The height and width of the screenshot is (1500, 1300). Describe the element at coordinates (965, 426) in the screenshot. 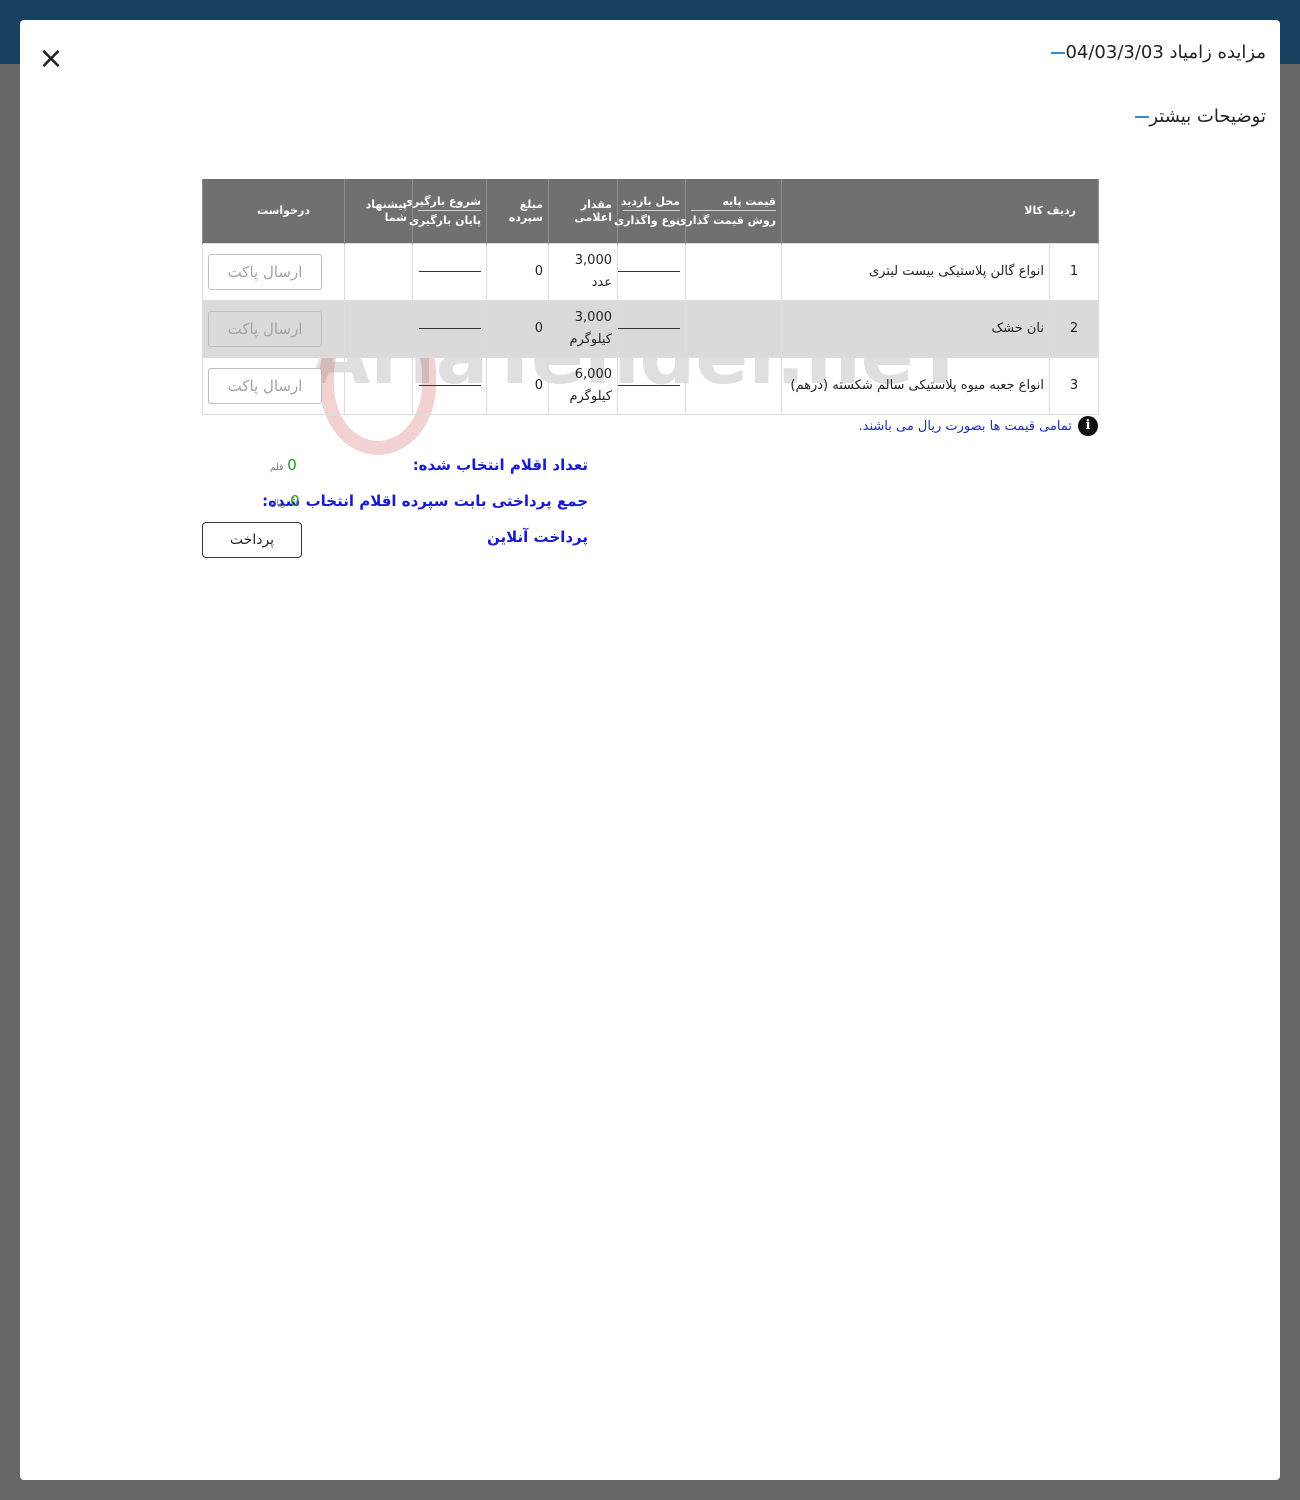

I see `currency-note-text: تمامی قیمت ها بصورت ریال می باشند.` at that location.